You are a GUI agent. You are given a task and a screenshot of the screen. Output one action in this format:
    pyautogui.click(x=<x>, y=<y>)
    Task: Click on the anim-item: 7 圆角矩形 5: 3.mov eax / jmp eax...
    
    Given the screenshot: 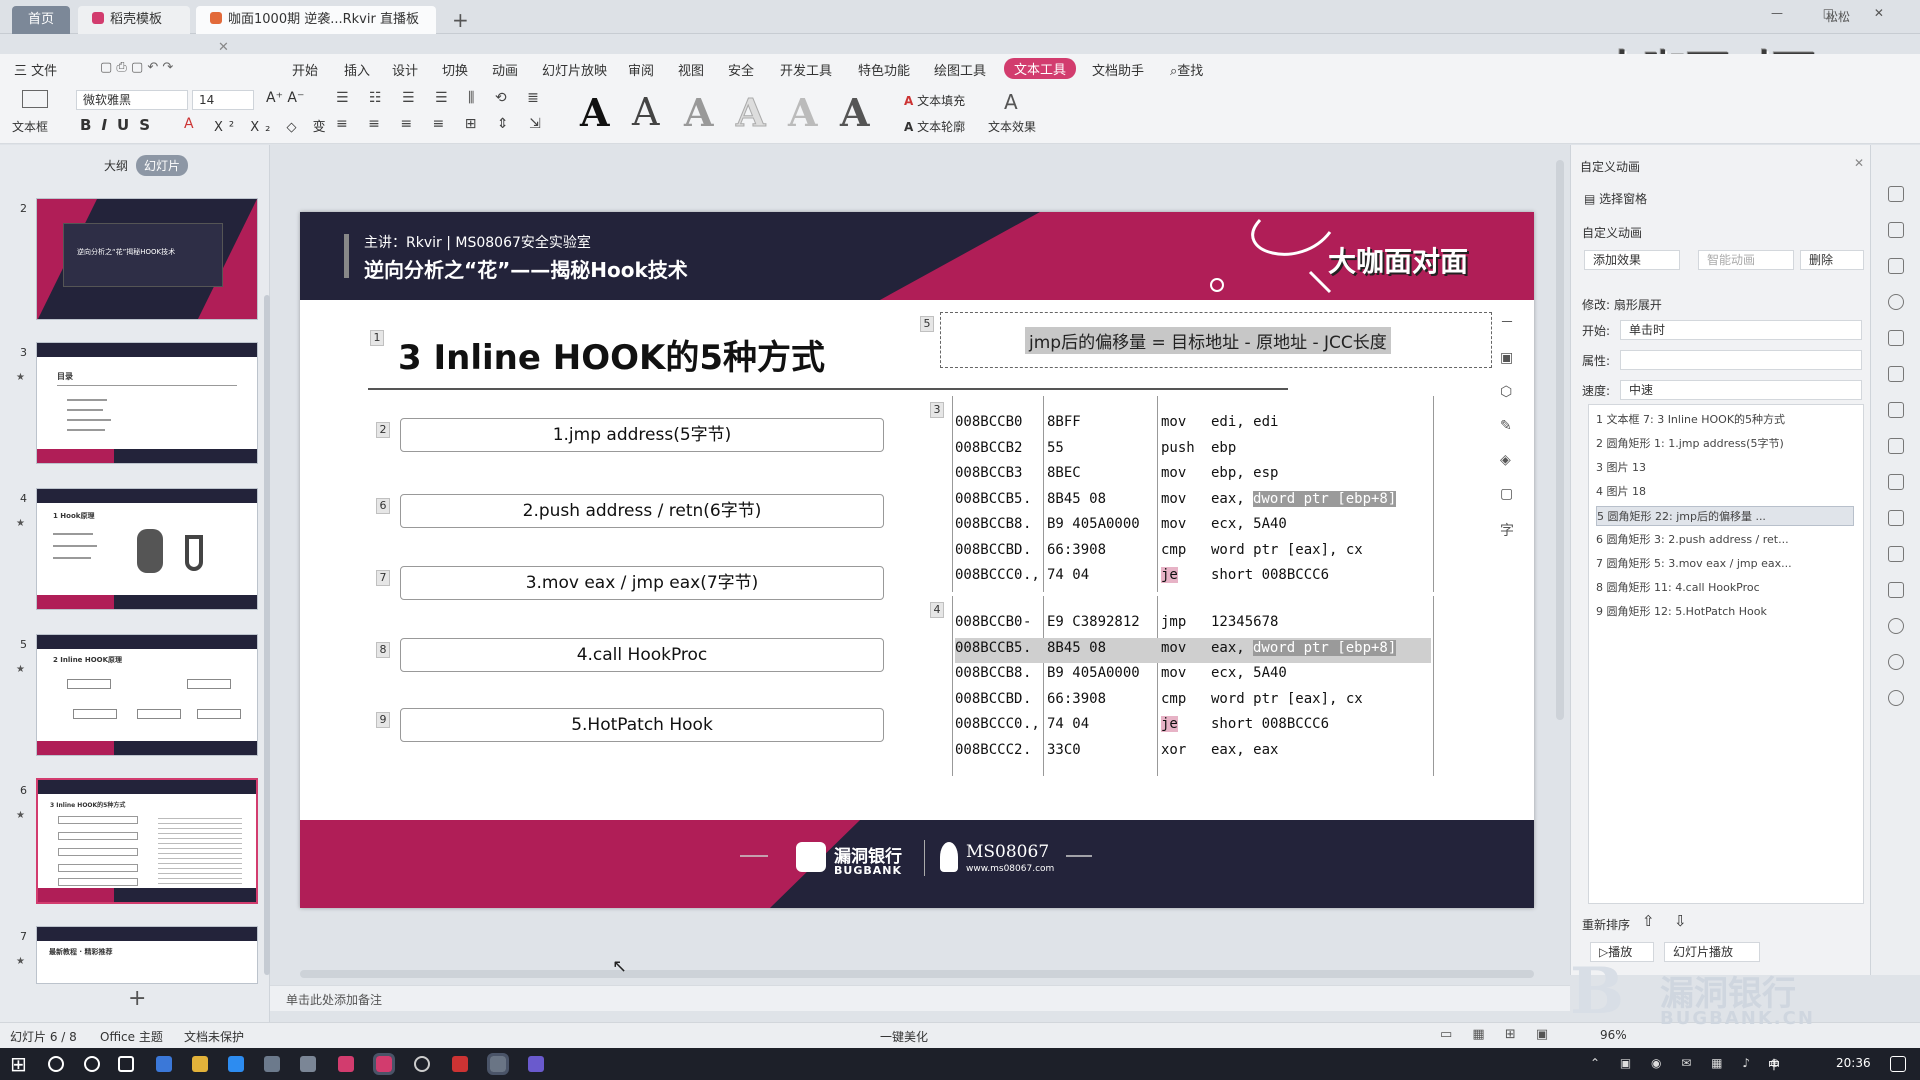 What is the action you would take?
    pyautogui.click(x=1725, y=564)
    